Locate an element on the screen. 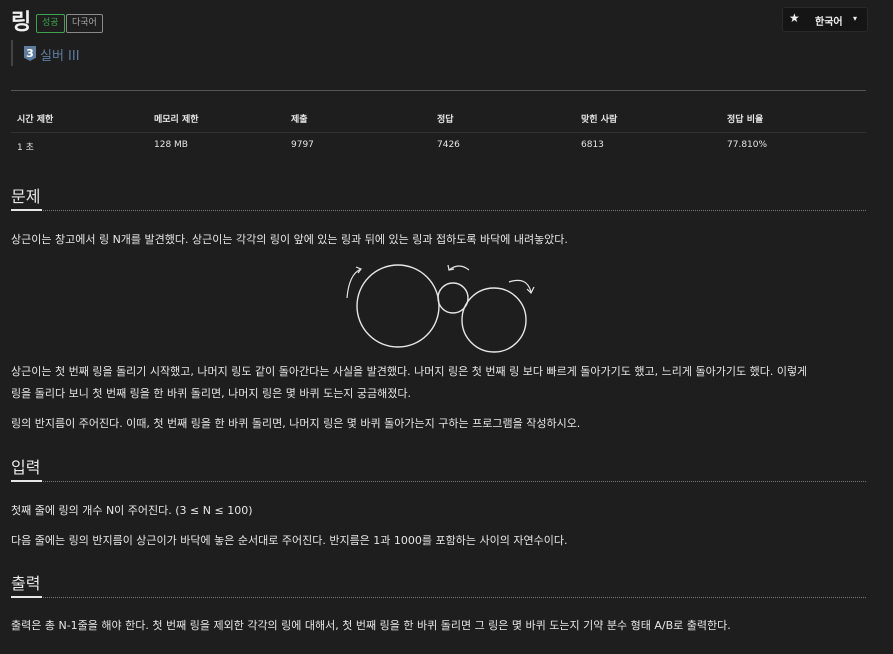 The image size is (893, 654). language-select-button: ★ 한국어 ▾ is located at coordinates (825, 19).